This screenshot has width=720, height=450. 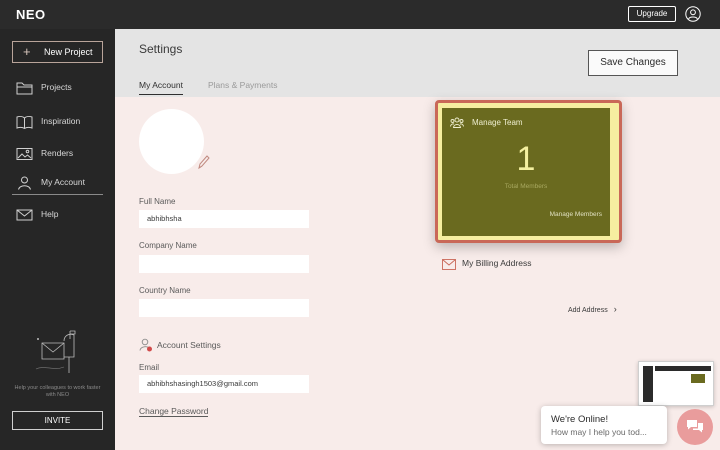 What do you see at coordinates (161, 87) in the screenshot?
I see `tab-my-account: My Account` at bounding box center [161, 87].